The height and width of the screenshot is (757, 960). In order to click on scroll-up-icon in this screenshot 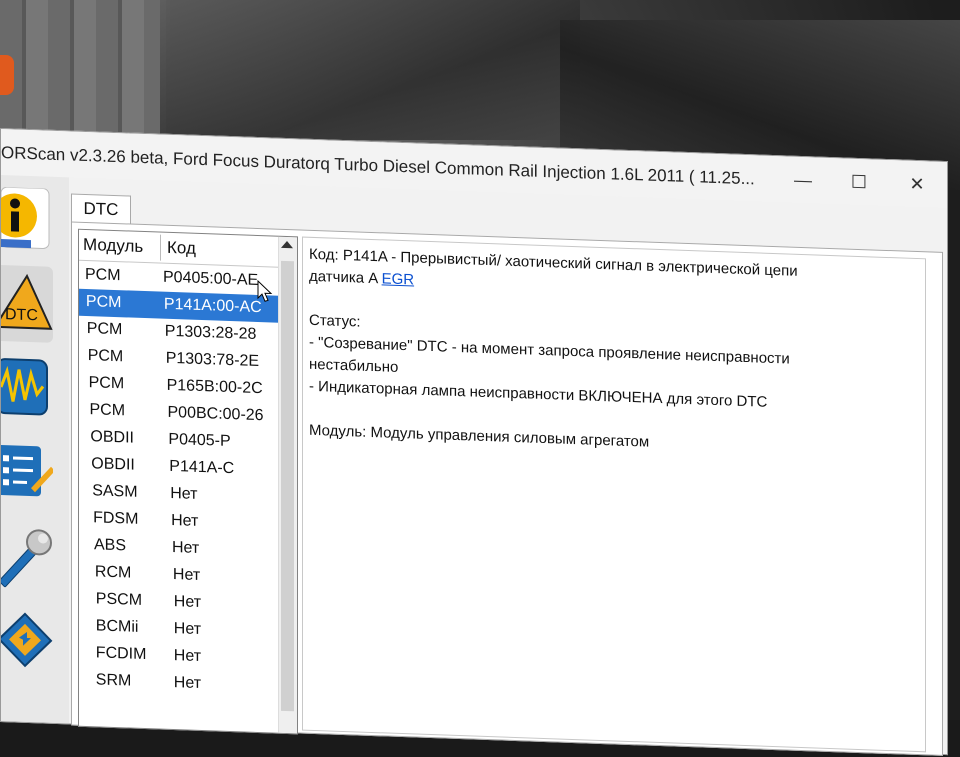, I will do `click(287, 244)`.